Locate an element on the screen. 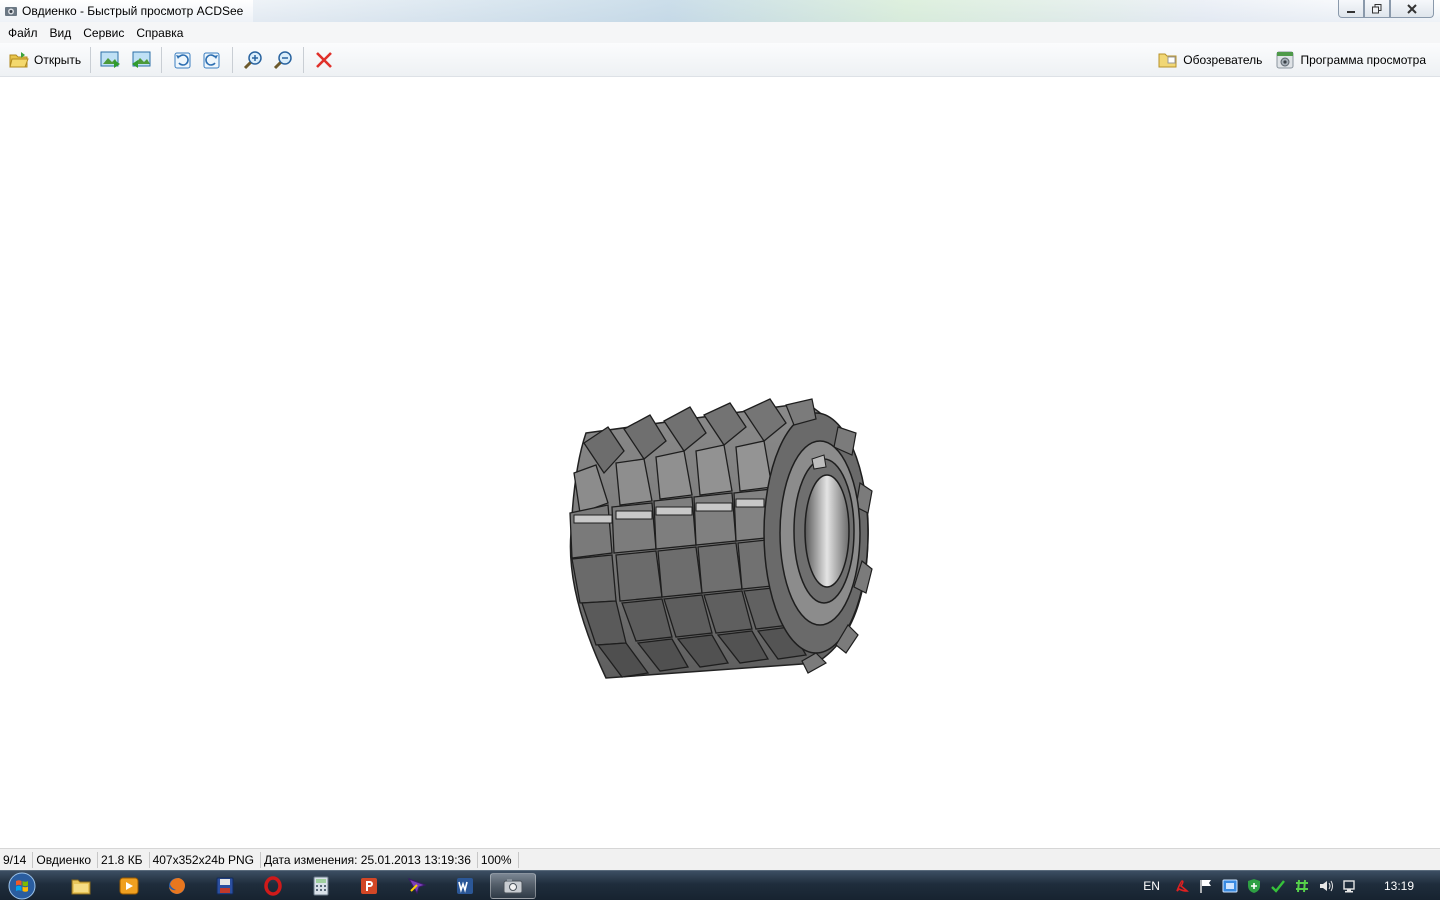 This screenshot has width=1440, height=901. open-button: Открыть is located at coordinates (44, 60).